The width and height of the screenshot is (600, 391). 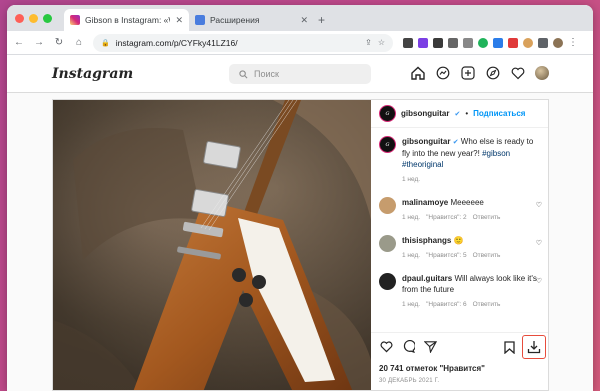 What do you see at coordinates (19, 18) in the screenshot?
I see `close-window-button` at bounding box center [19, 18].